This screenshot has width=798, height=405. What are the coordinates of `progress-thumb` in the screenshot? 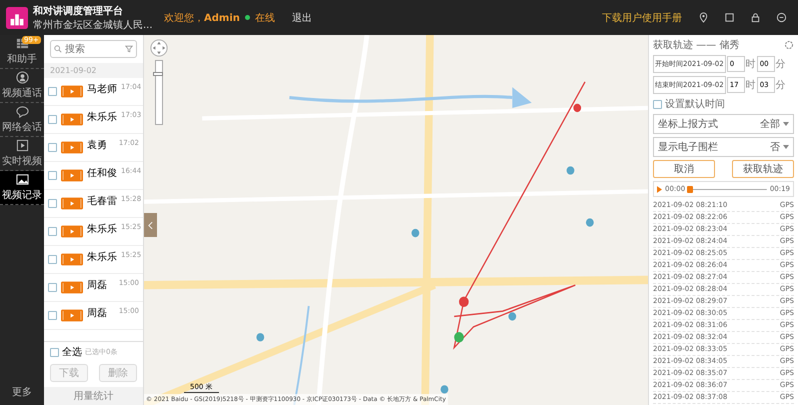 It's located at (690, 189).